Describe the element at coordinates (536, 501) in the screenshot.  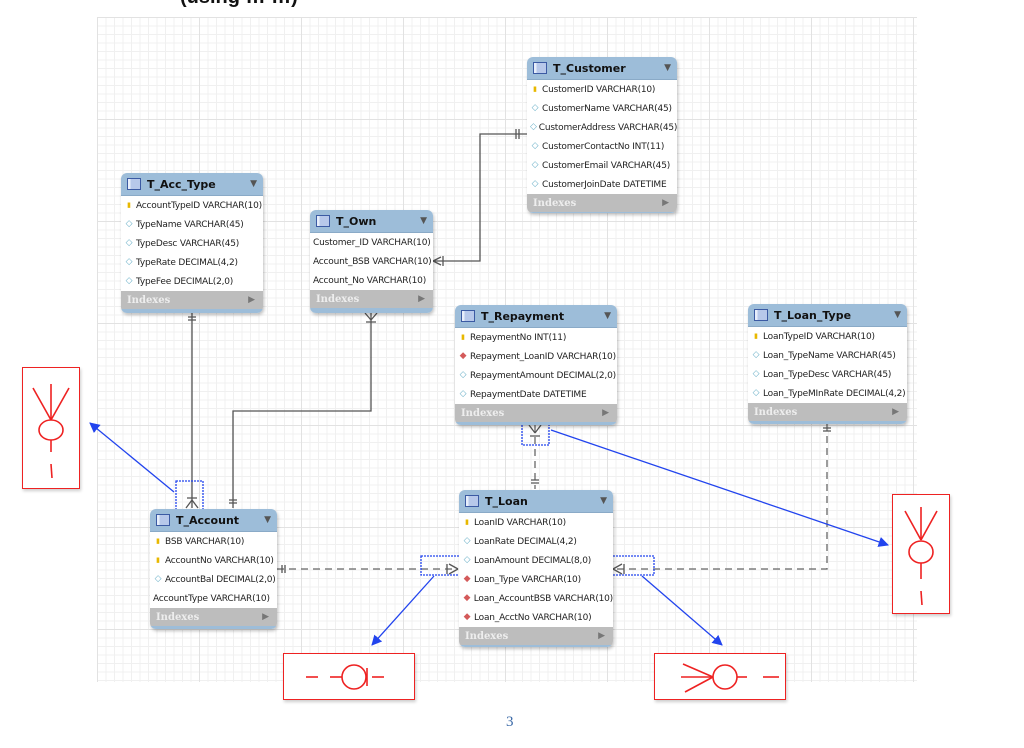
I see `table-header: T_Loan ▼` at that location.